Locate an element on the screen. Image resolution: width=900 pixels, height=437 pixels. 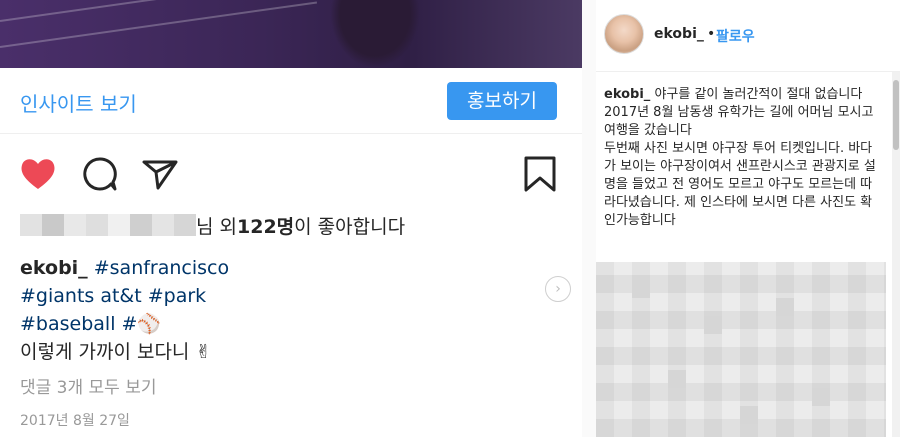
likes-prefix: 님 외 is located at coordinates (216, 226).